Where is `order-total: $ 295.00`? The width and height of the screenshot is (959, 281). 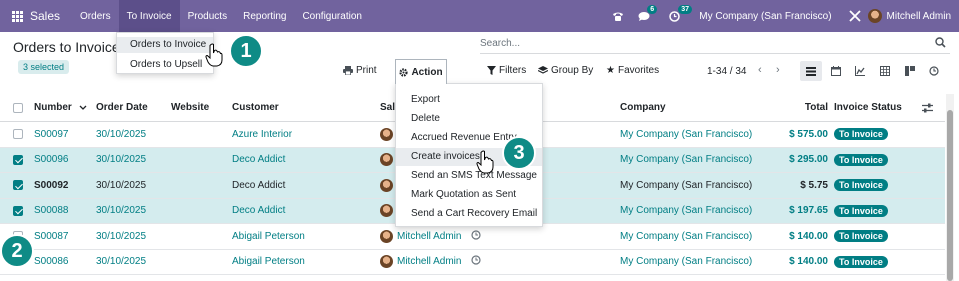 order-total: $ 295.00 is located at coordinates (808, 160).